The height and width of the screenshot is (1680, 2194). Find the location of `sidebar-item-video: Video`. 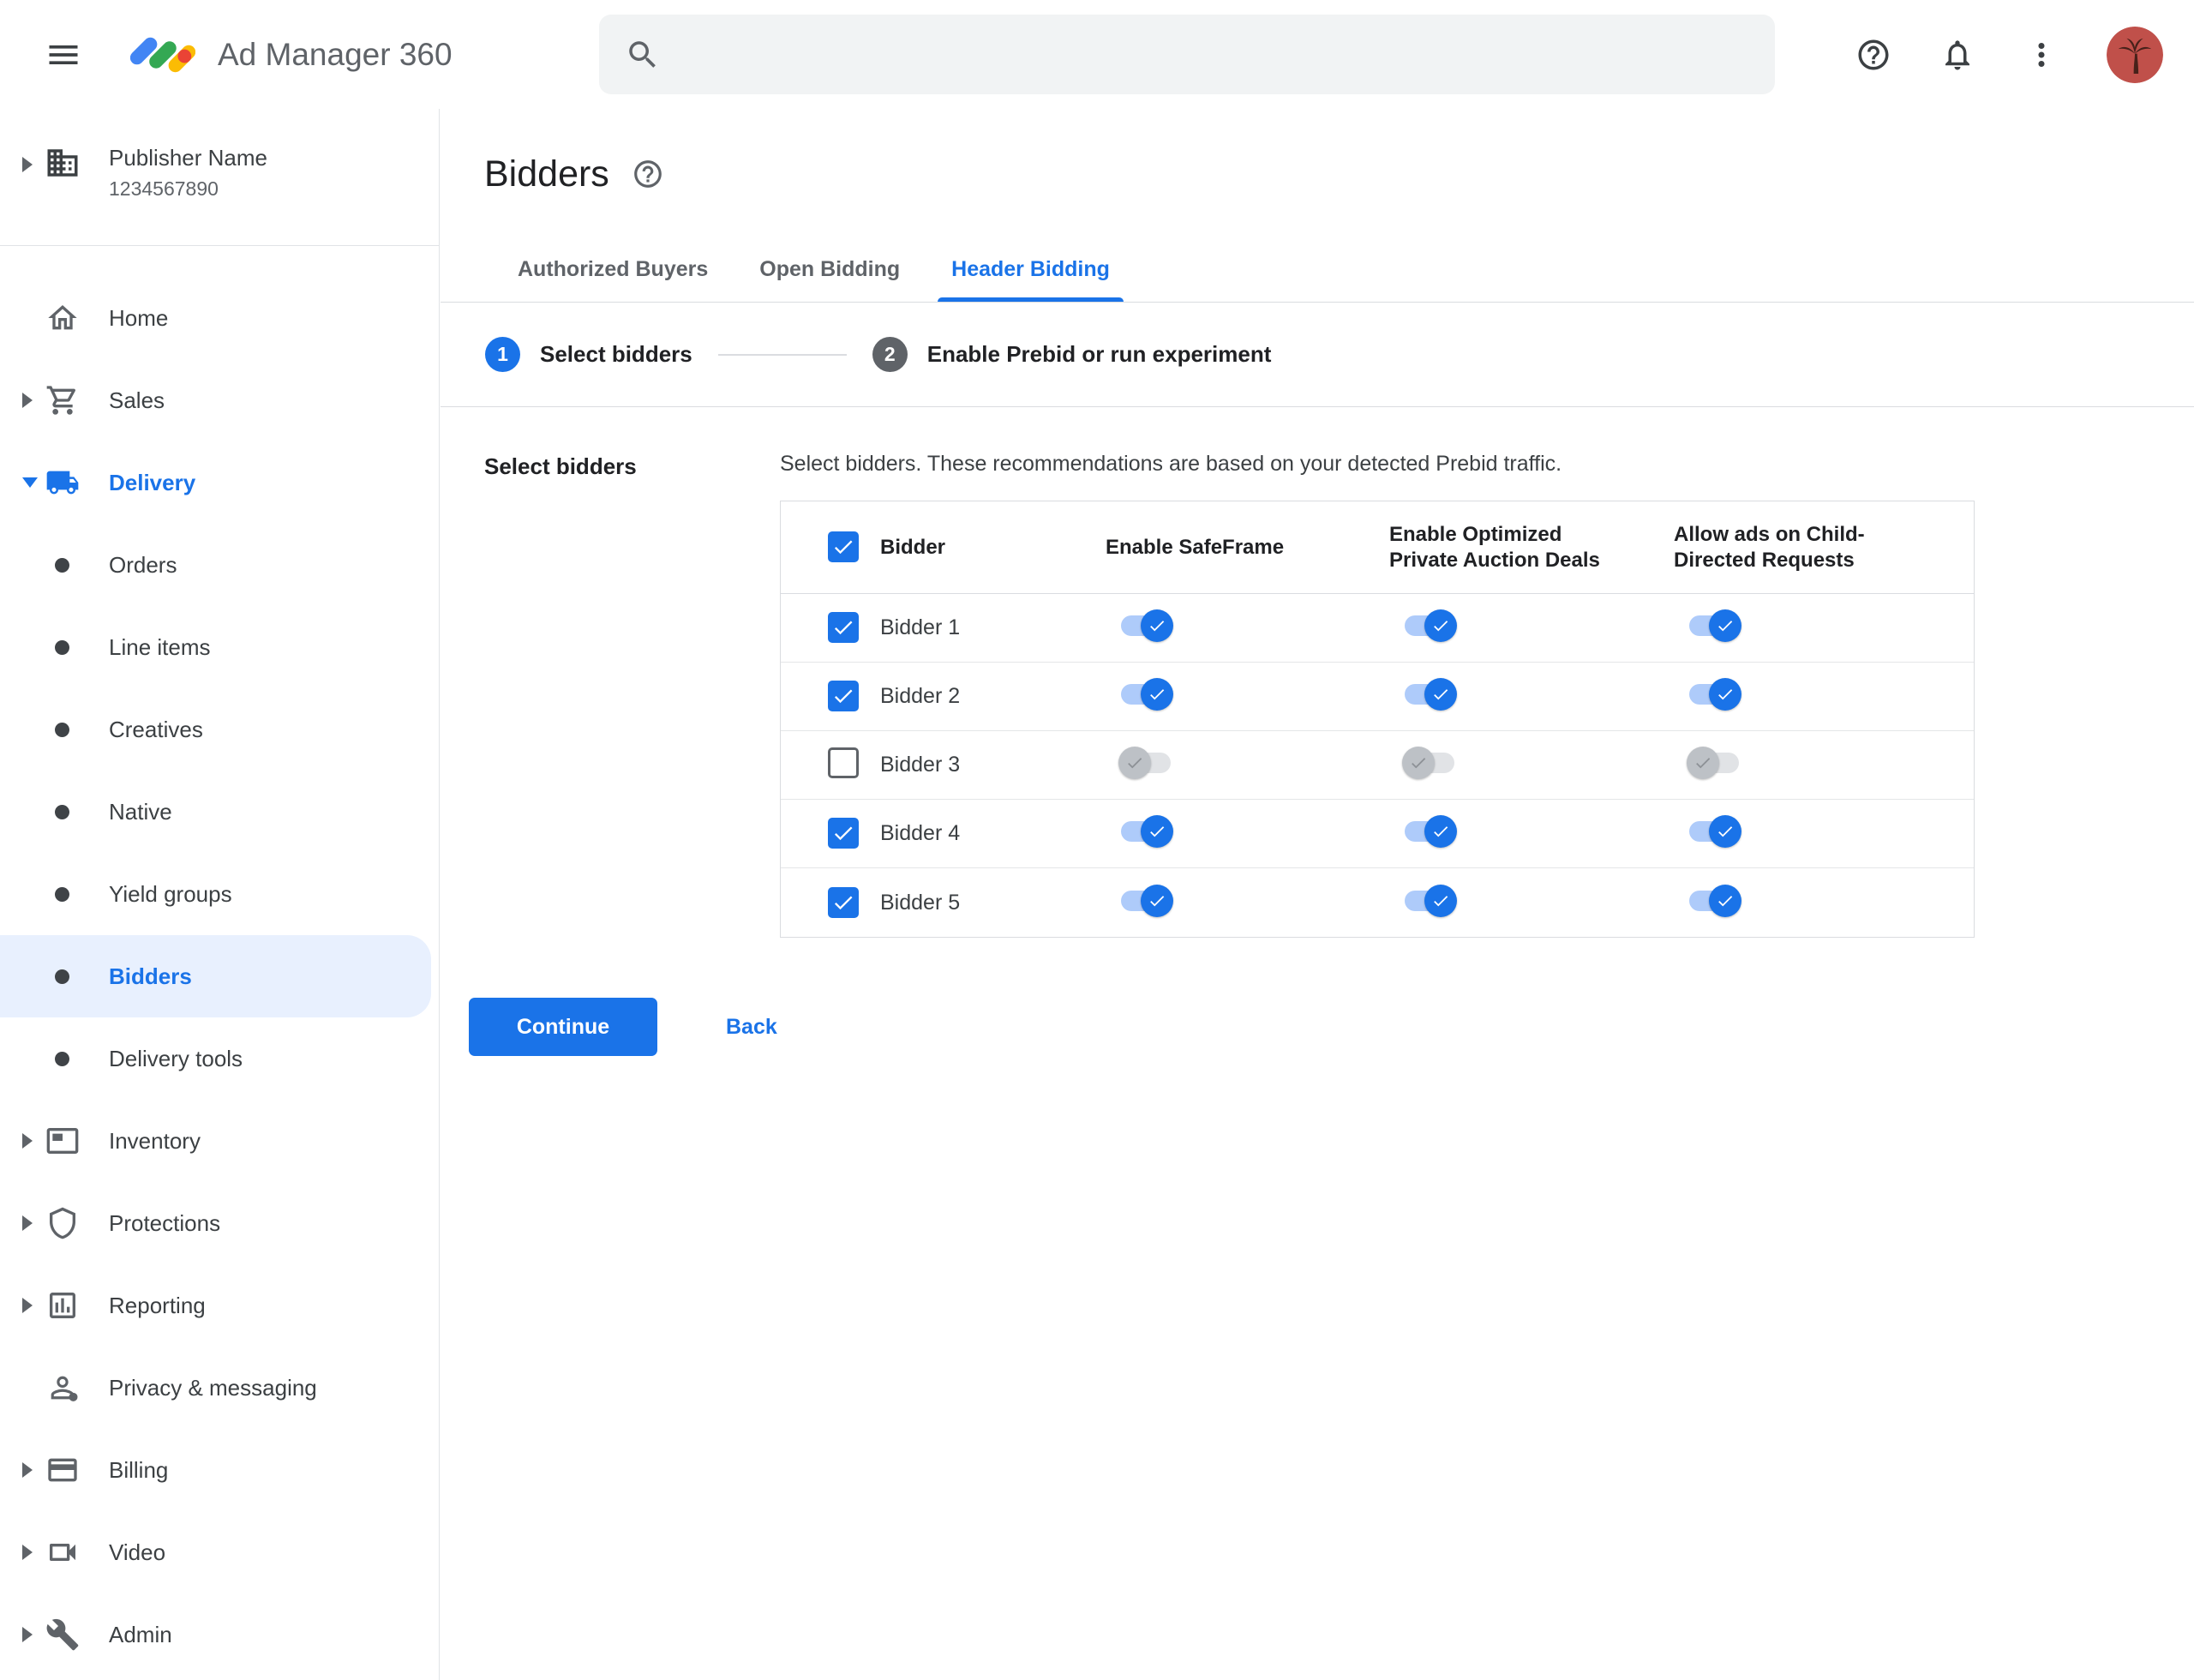

sidebar-item-video: Video is located at coordinates (219, 1552).